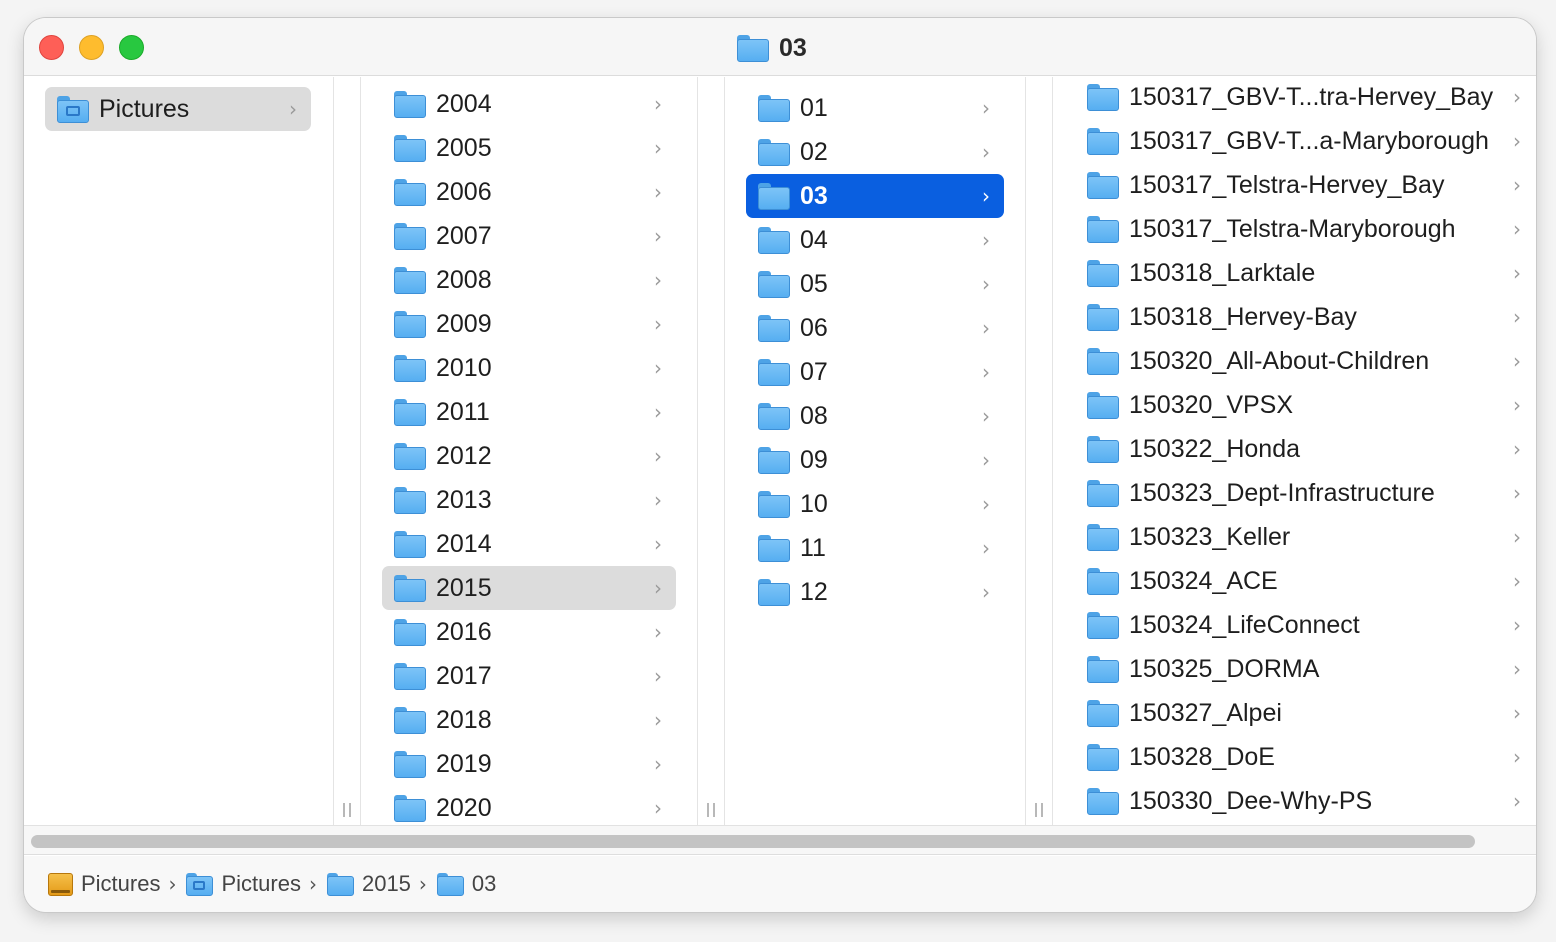 Image resolution: width=1556 pixels, height=942 pixels. Describe the element at coordinates (1305, 98) in the screenshot. I see `folder-row: 150317_GBV-T...tra-Hervey_Bay ›` at that location.